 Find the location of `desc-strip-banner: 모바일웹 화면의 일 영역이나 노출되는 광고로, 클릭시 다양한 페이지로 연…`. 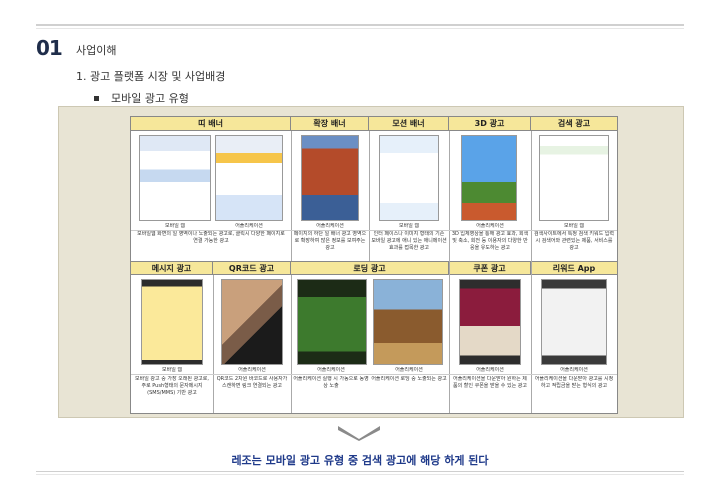

desc-strip-banner: 모바일웹 화면의 일 영역이나 노출되는 광고로, 클릭시 다양한 페이지로 연… is located at coordinates (211, 237).